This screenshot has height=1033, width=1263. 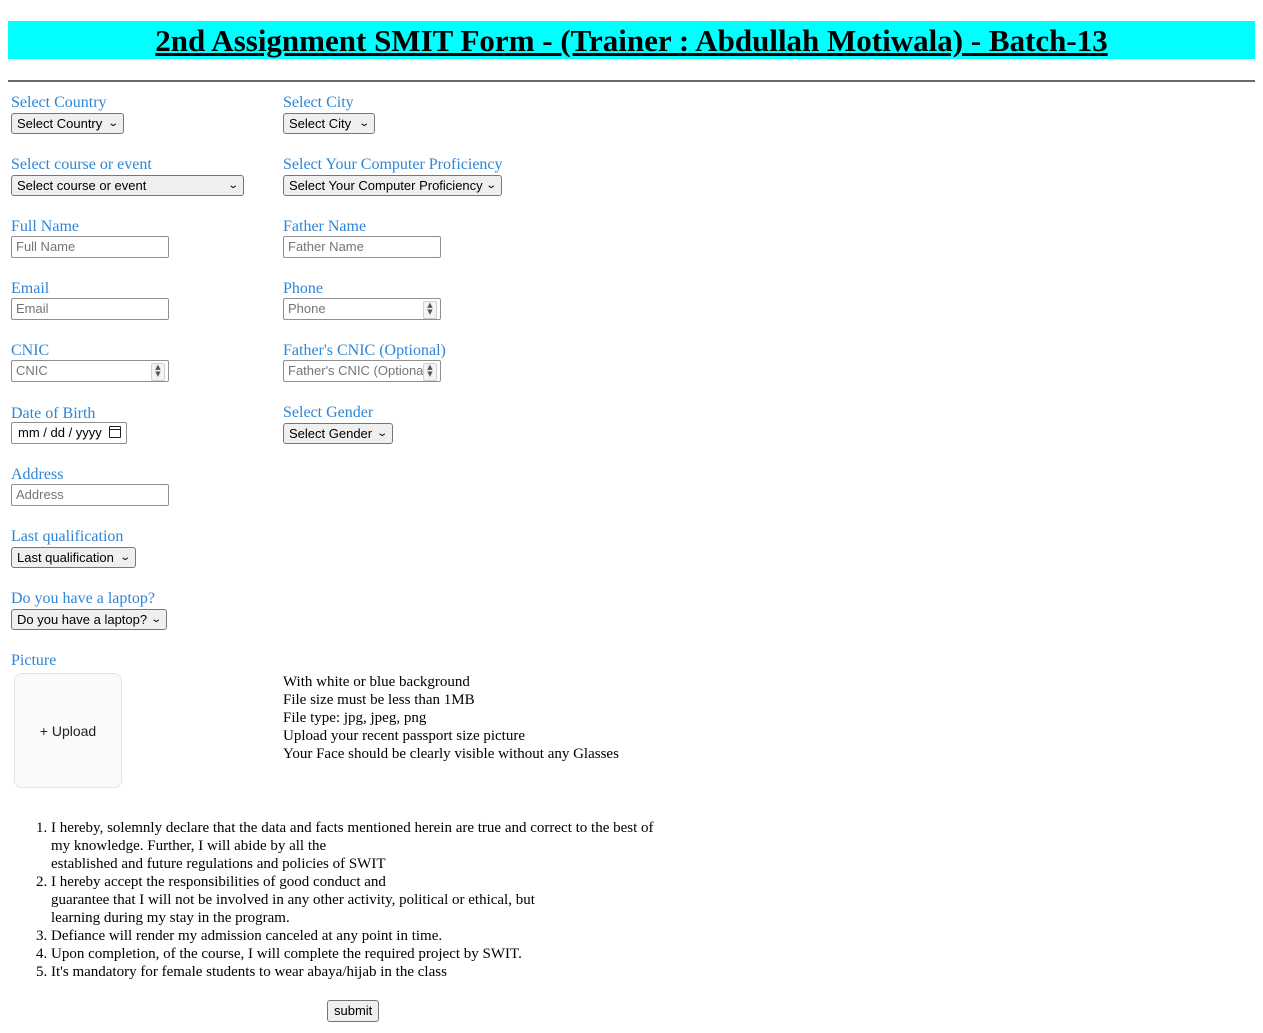 I want to click on address-input: Address, so click(x=90, y=495).